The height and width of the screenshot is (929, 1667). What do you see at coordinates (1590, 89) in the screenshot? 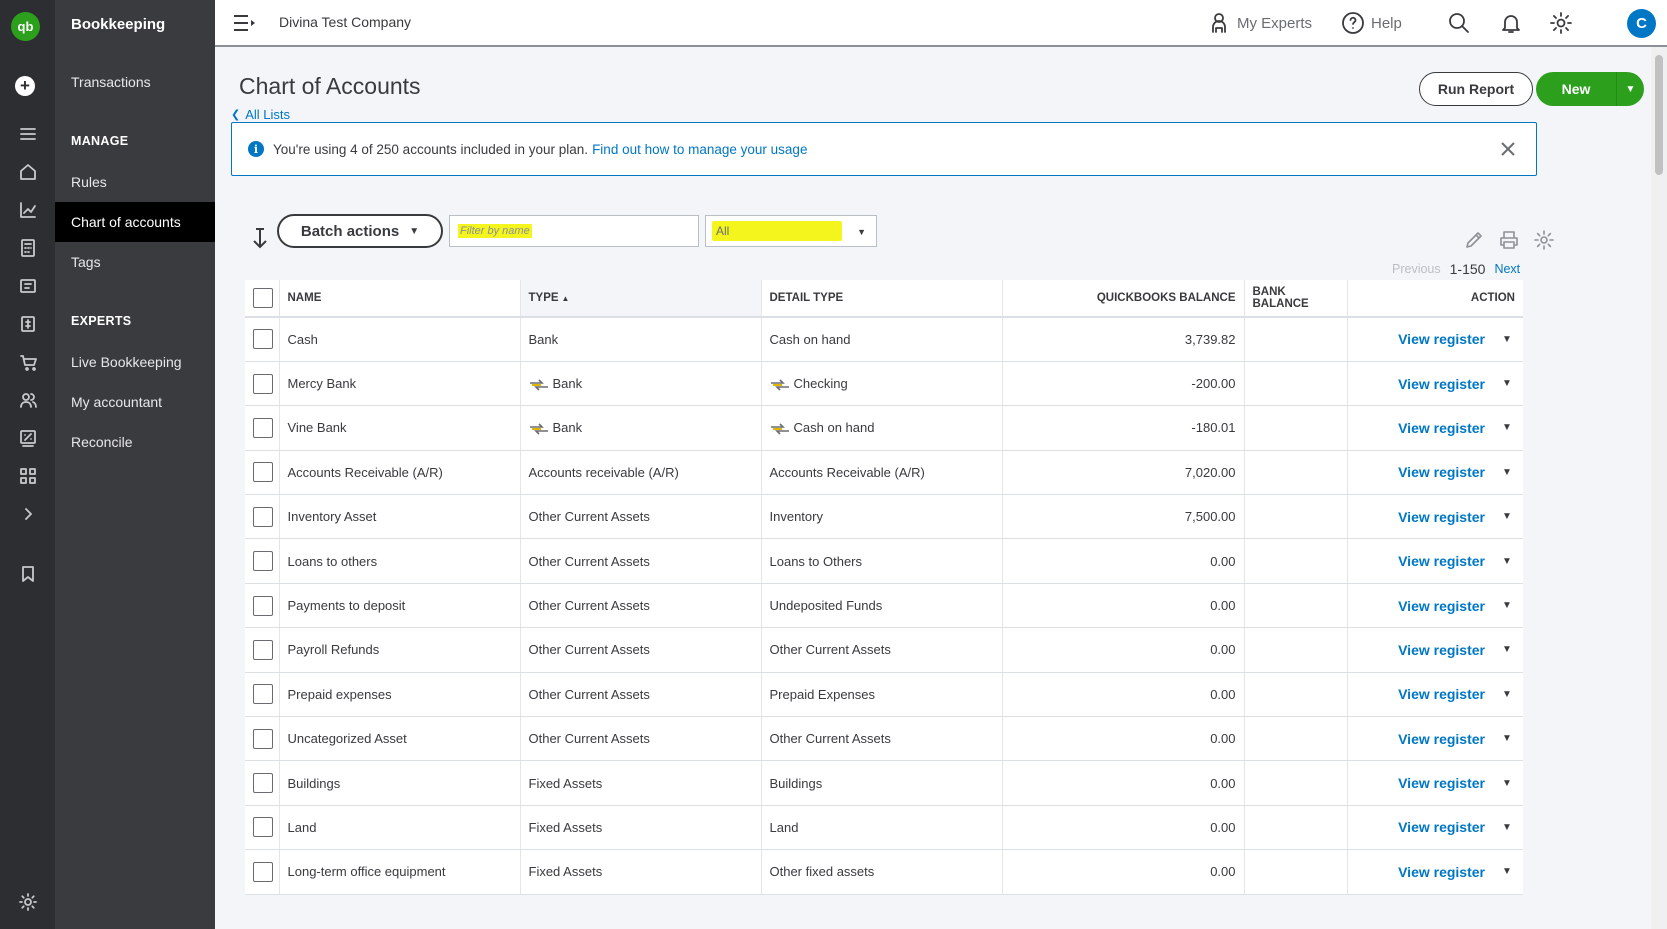
I see `new-account-button: New ▼` at bounding box center [1590, 89].